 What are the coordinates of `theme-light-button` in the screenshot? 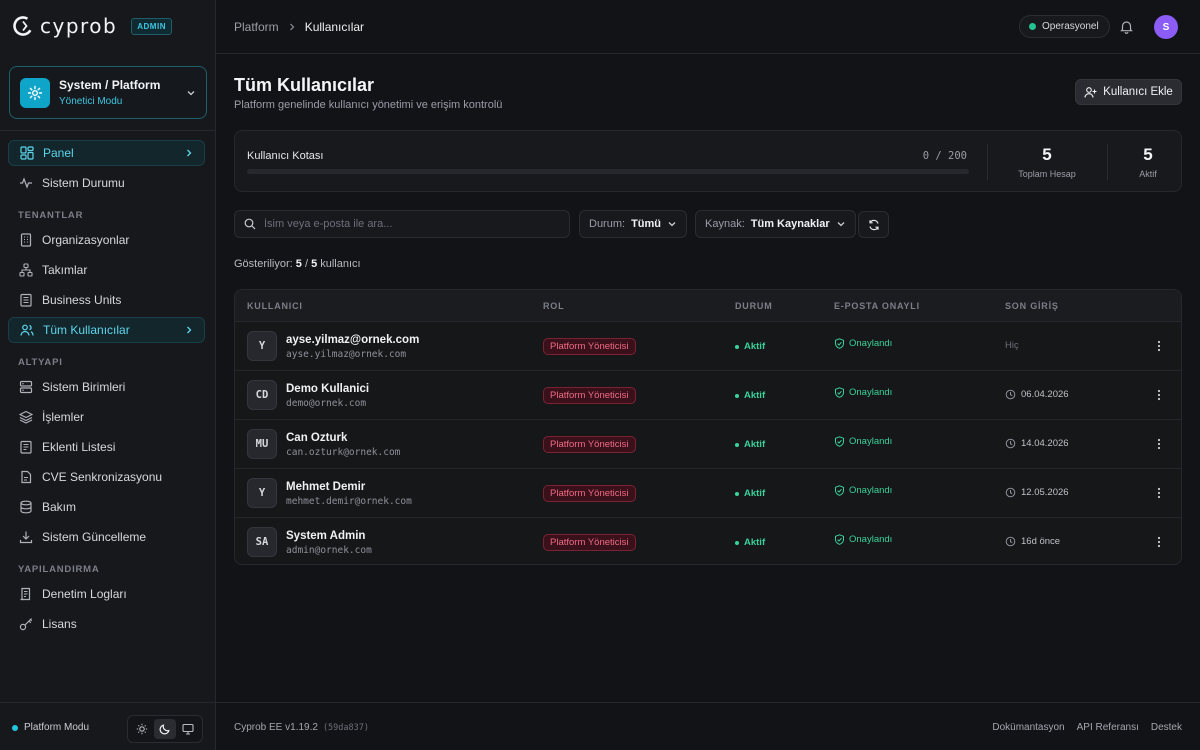 It's located at (141, 729).